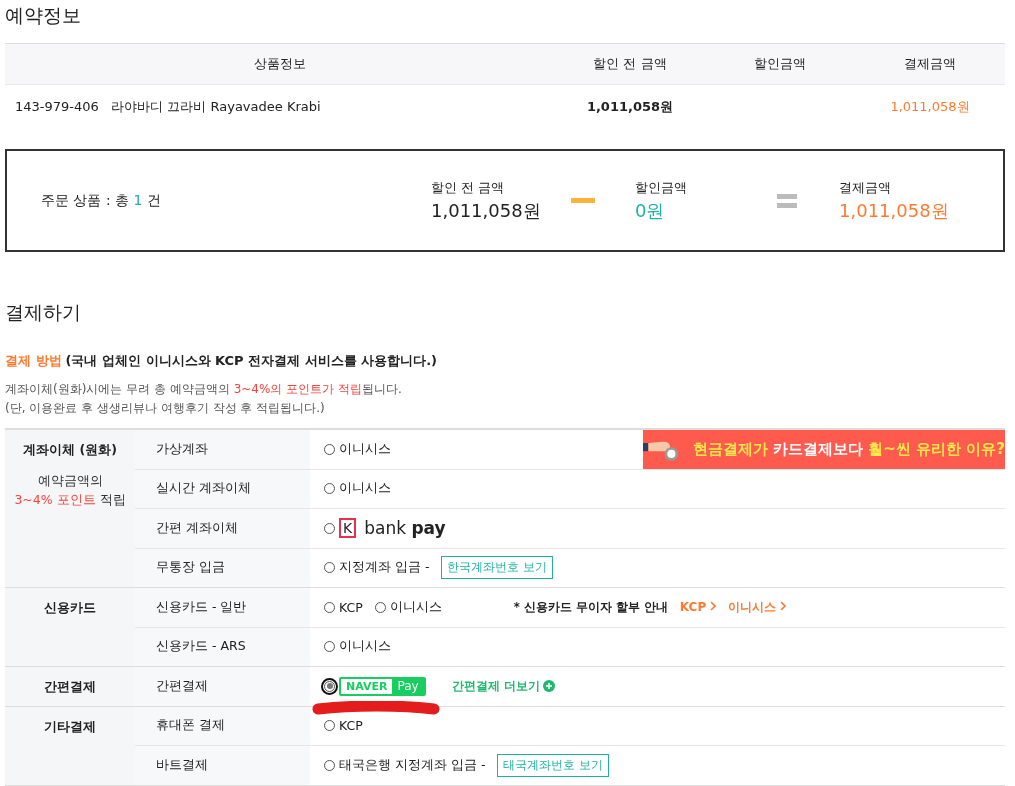  What do you see at coordinates (70, 490) in the screenshot?
I see `group-note: 예약금액의 3~4% 포인트 적립` at bounding box center [70, 490].